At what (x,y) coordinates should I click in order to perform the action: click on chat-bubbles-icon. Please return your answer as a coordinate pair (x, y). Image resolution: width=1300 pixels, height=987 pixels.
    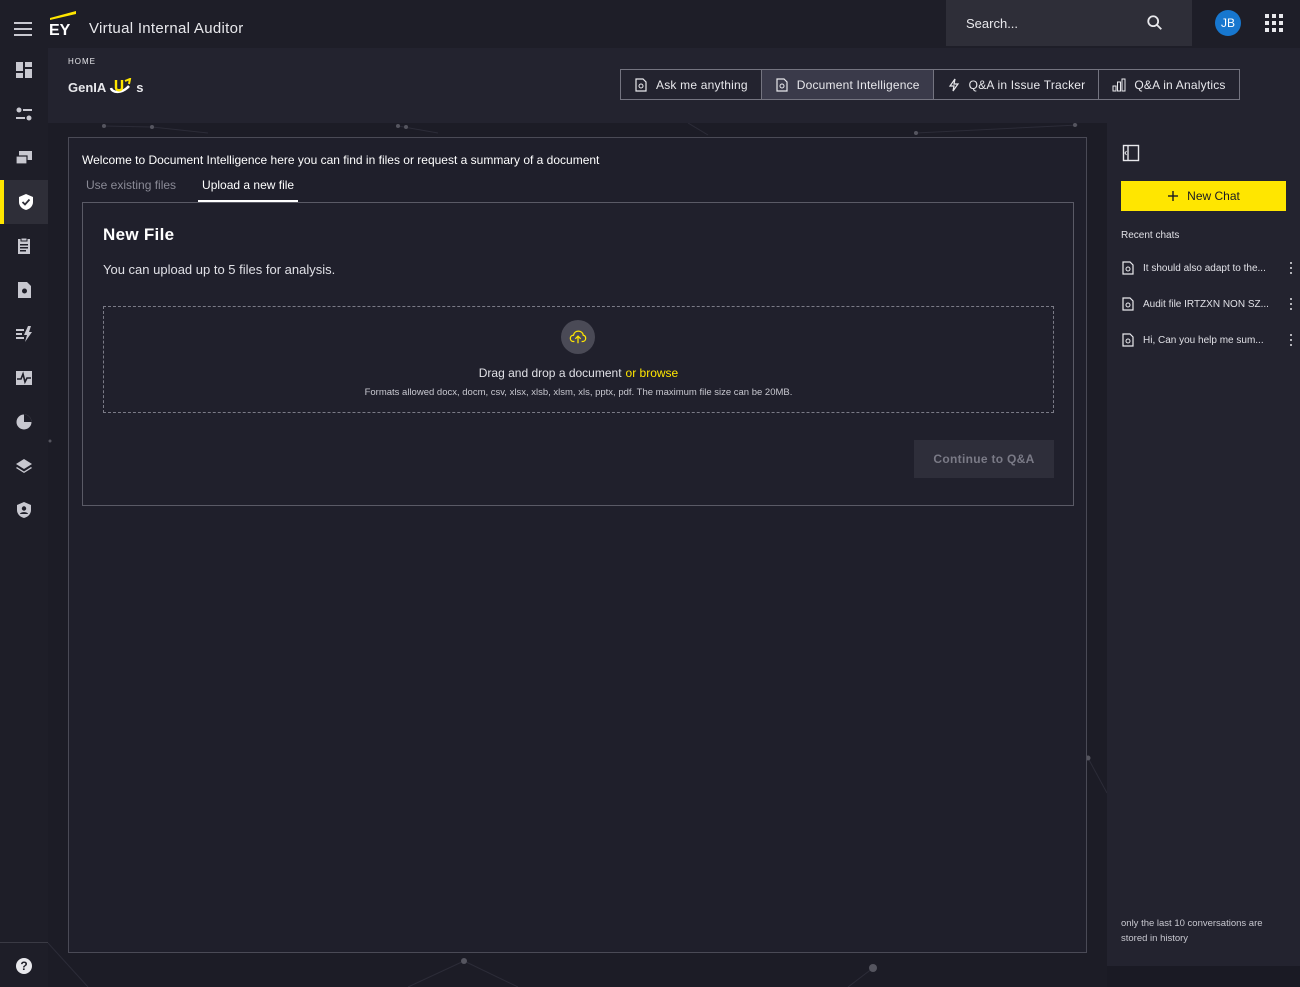
    Looking at the image, I should click on (23, 158).